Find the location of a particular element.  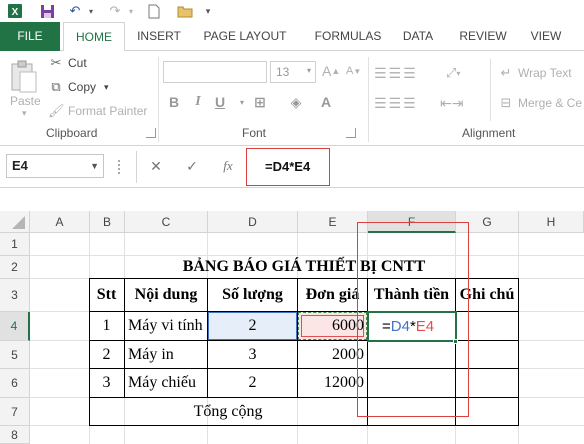

borders-icon: ⊞ is located at coordinates (260, 102).